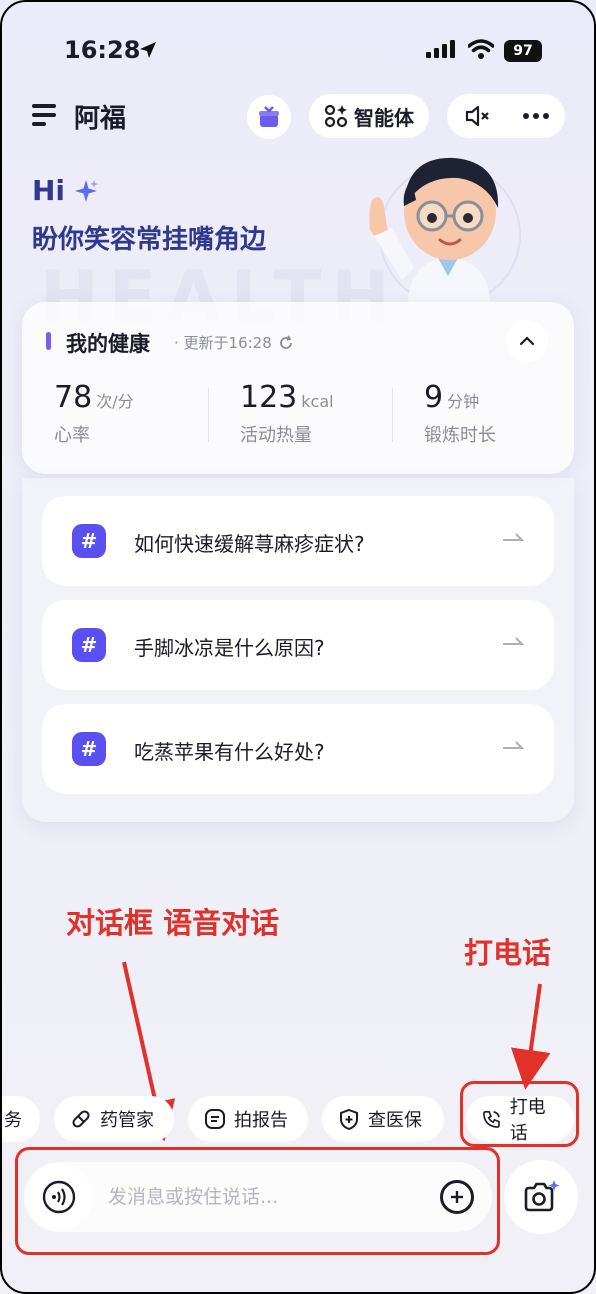 The image size is (596, 1294). I want to click on insurance-icon, so click(349, 1119).